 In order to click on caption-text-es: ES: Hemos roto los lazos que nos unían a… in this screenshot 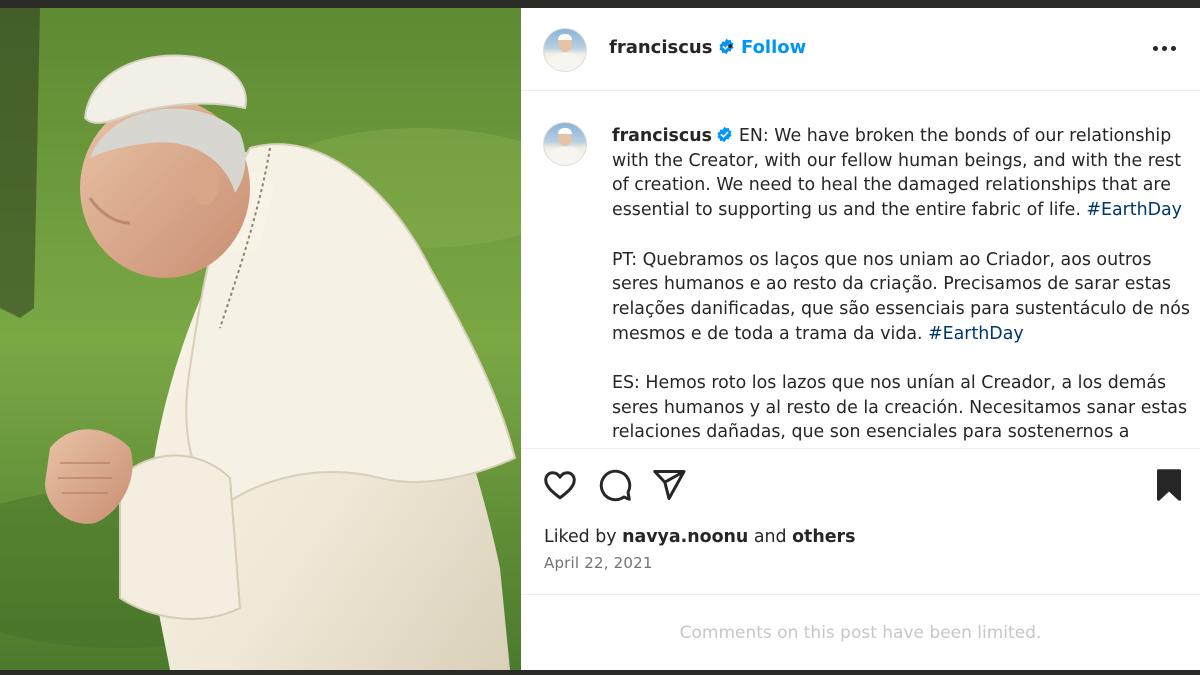, I will do `click(900, 410)`.